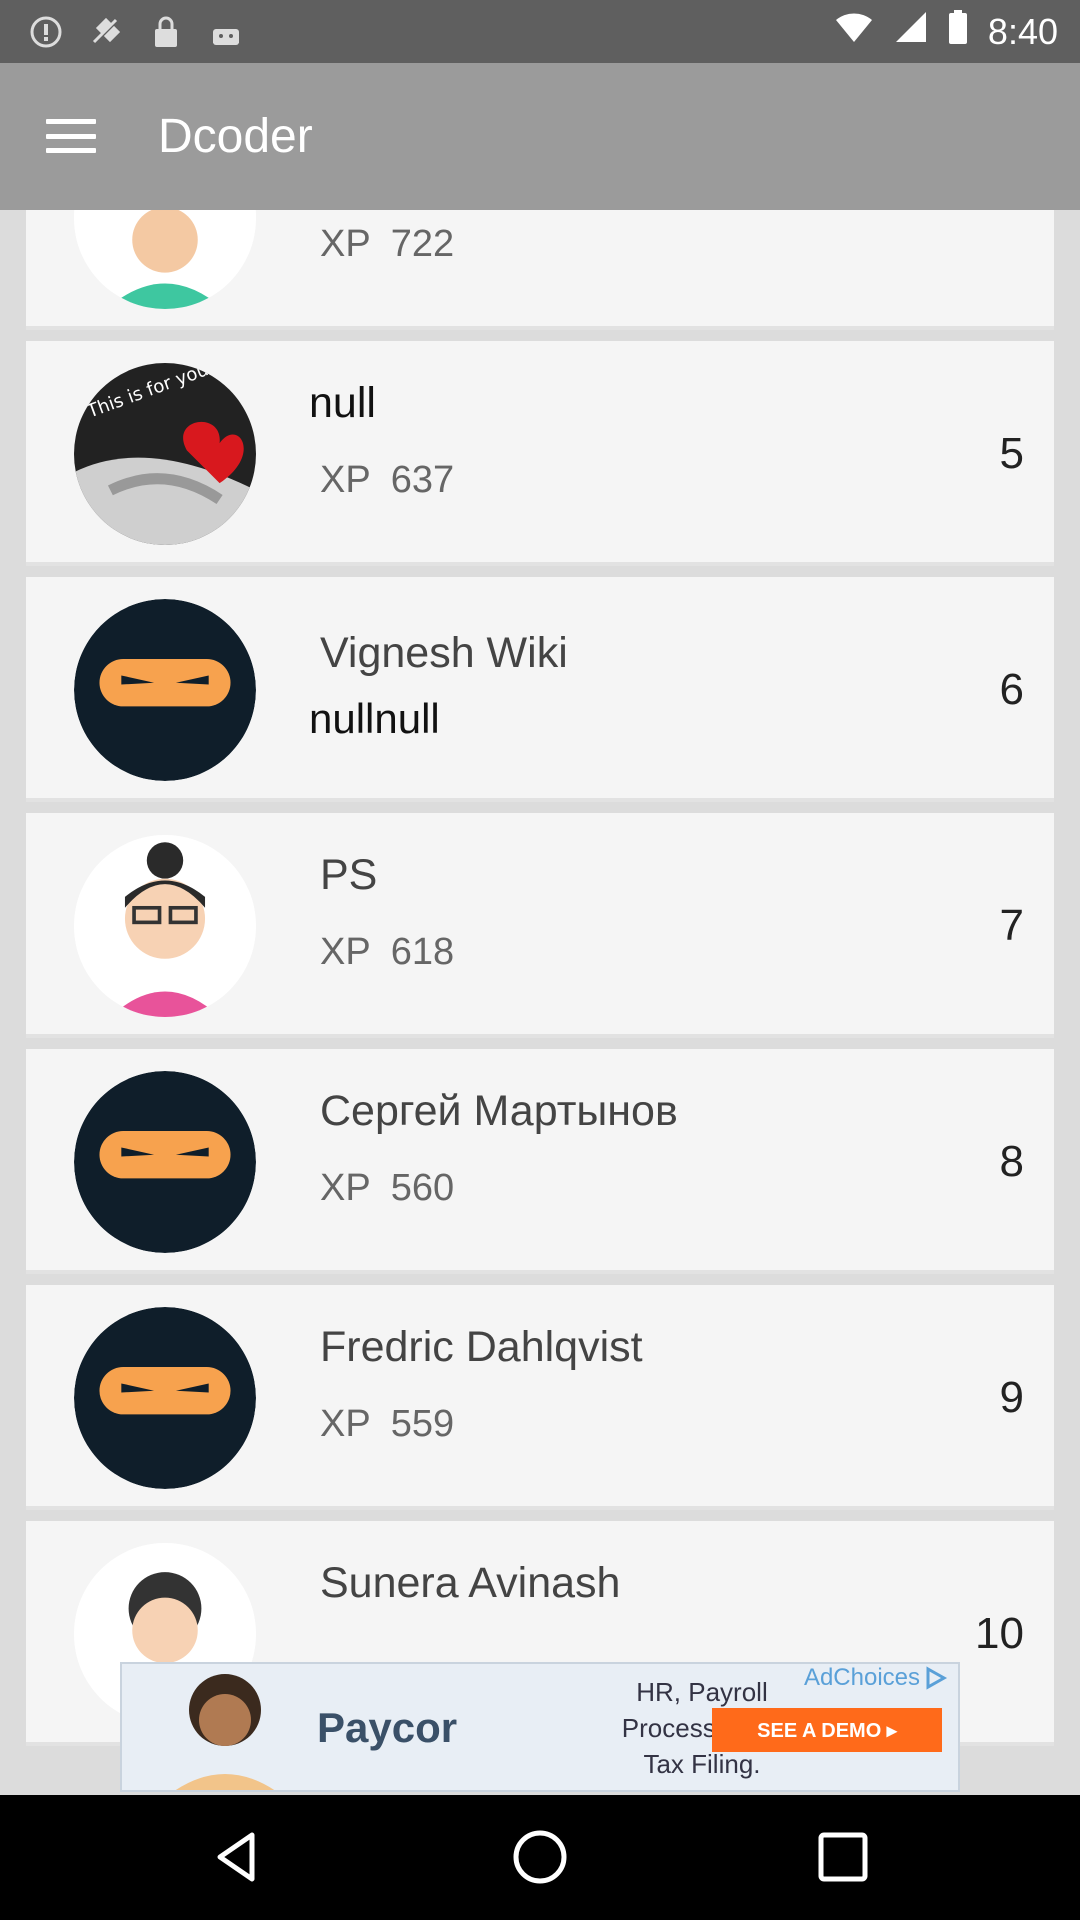  I want to click on clock-time: 8:40, so click(1022, 31).